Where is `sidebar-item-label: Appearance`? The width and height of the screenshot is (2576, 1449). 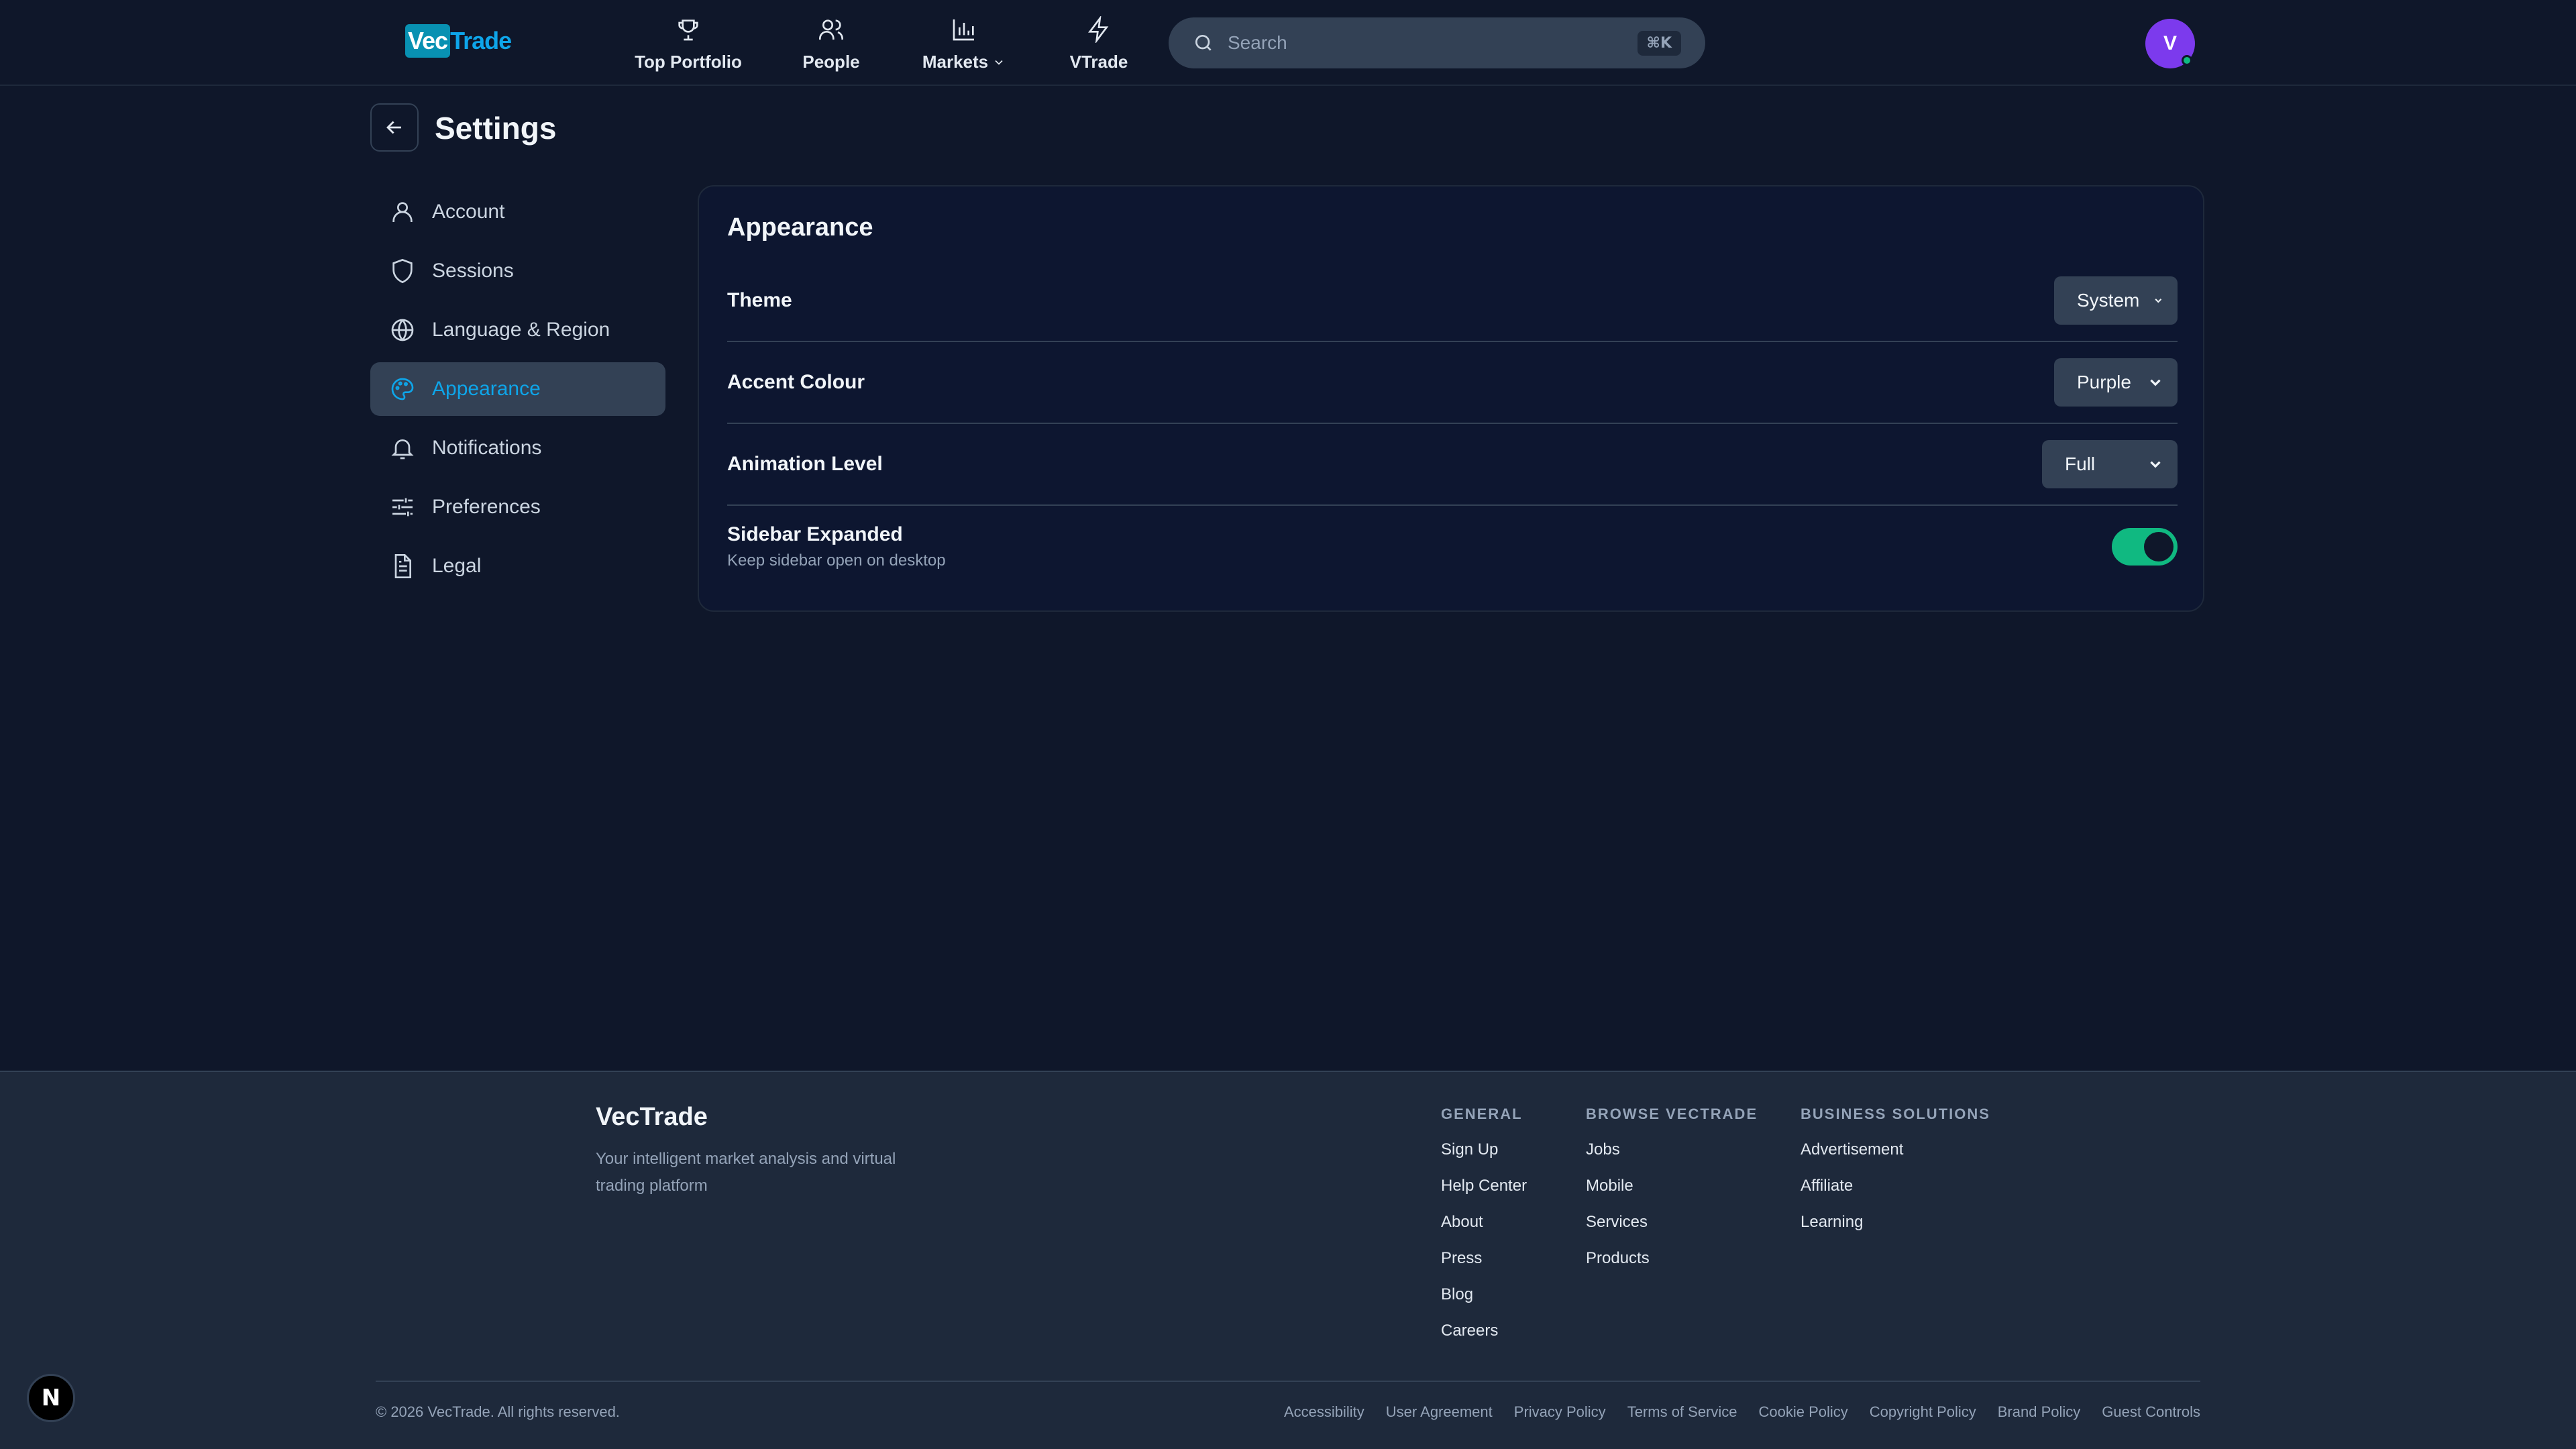 sidebar-item-label: Appearance is located at coordinates (486, 389).